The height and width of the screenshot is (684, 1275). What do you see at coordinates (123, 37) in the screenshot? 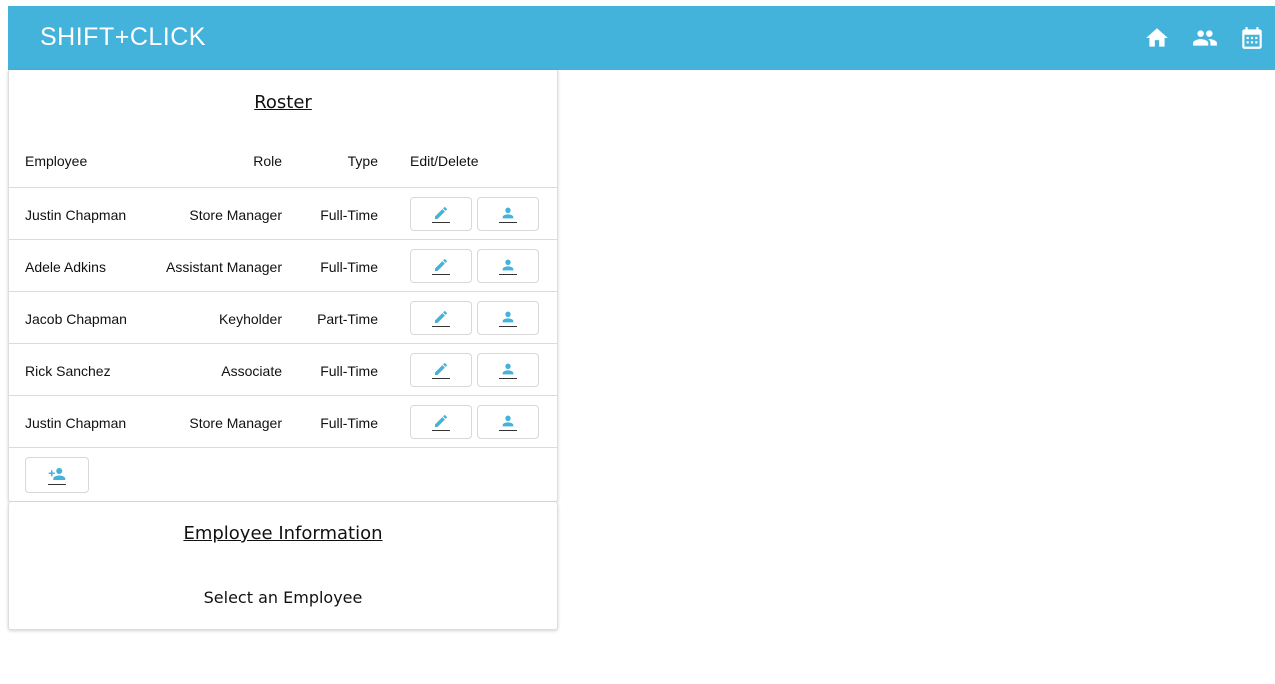
I see `brand-title: SHIFT+CLICK` at bounding box center [123, 37].